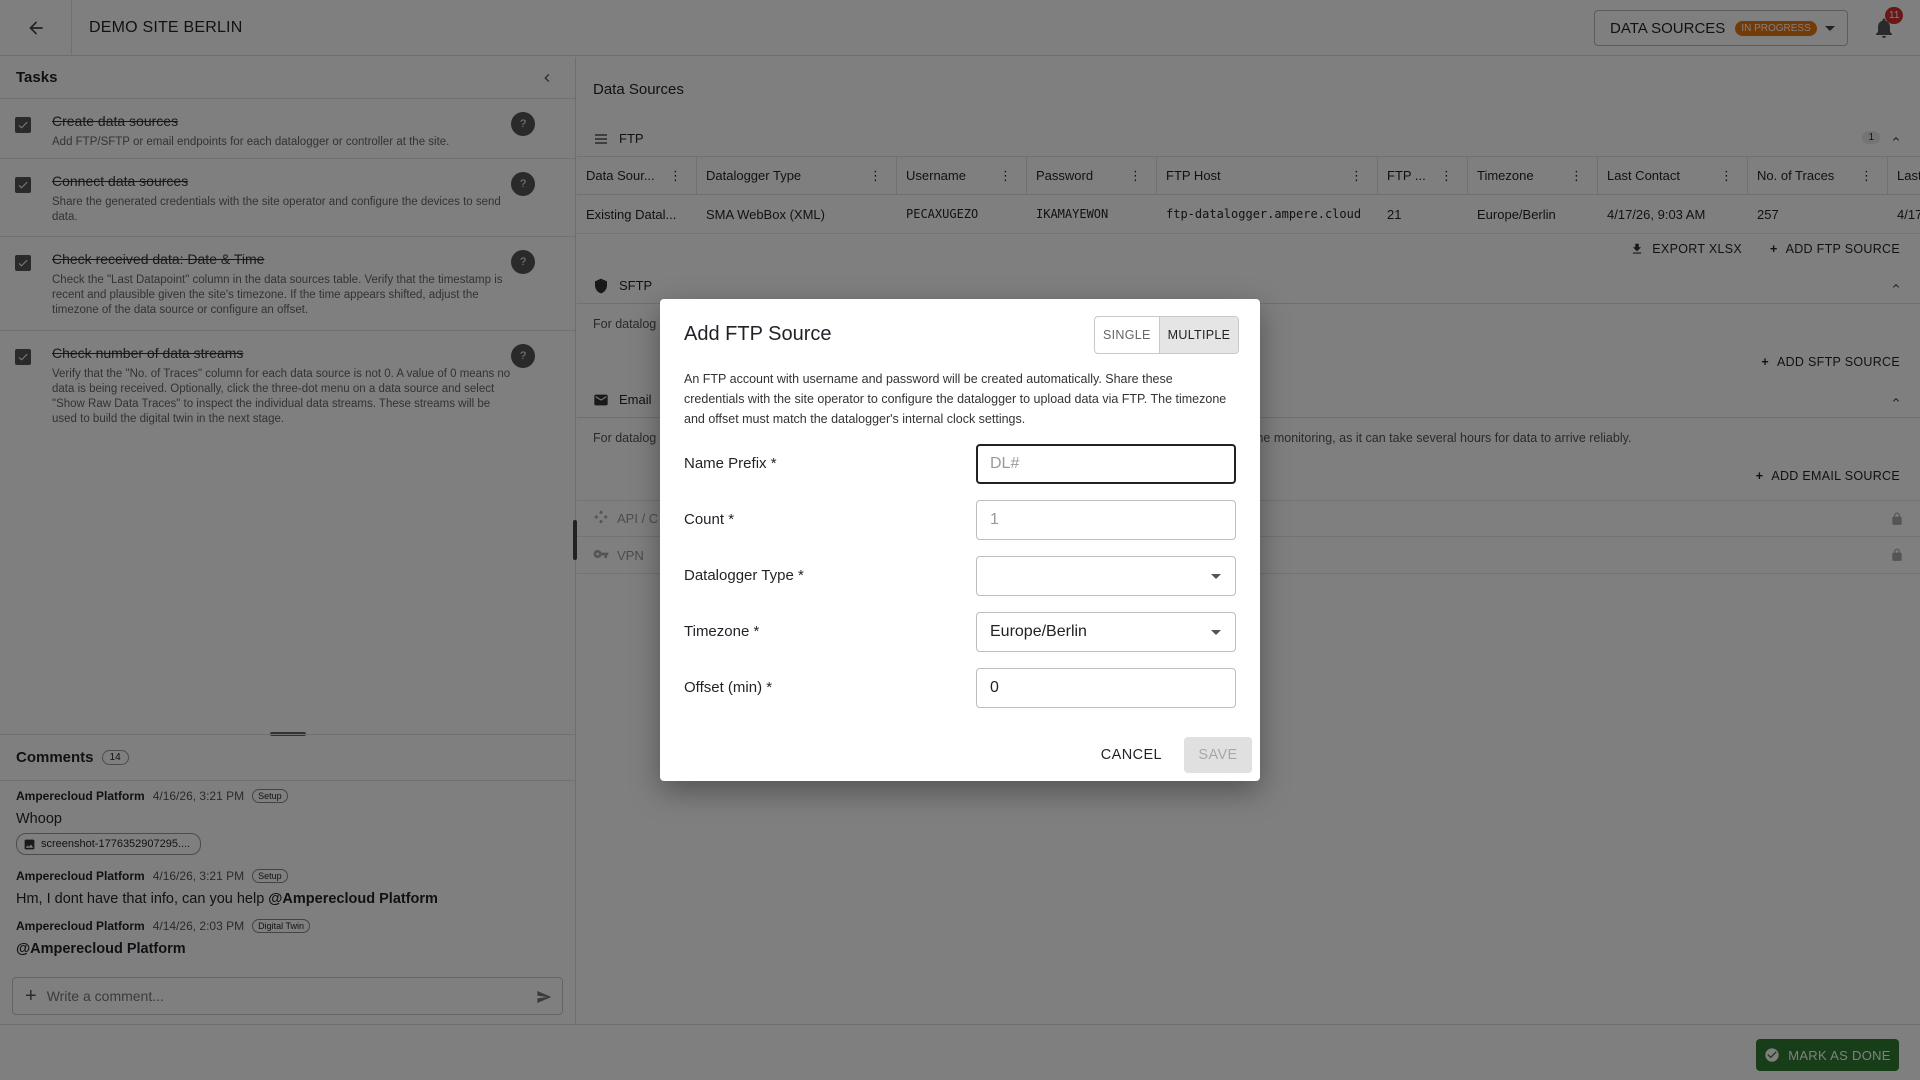  I want to click on timezone-select: Europe/Berlin, so click(1106, 632).